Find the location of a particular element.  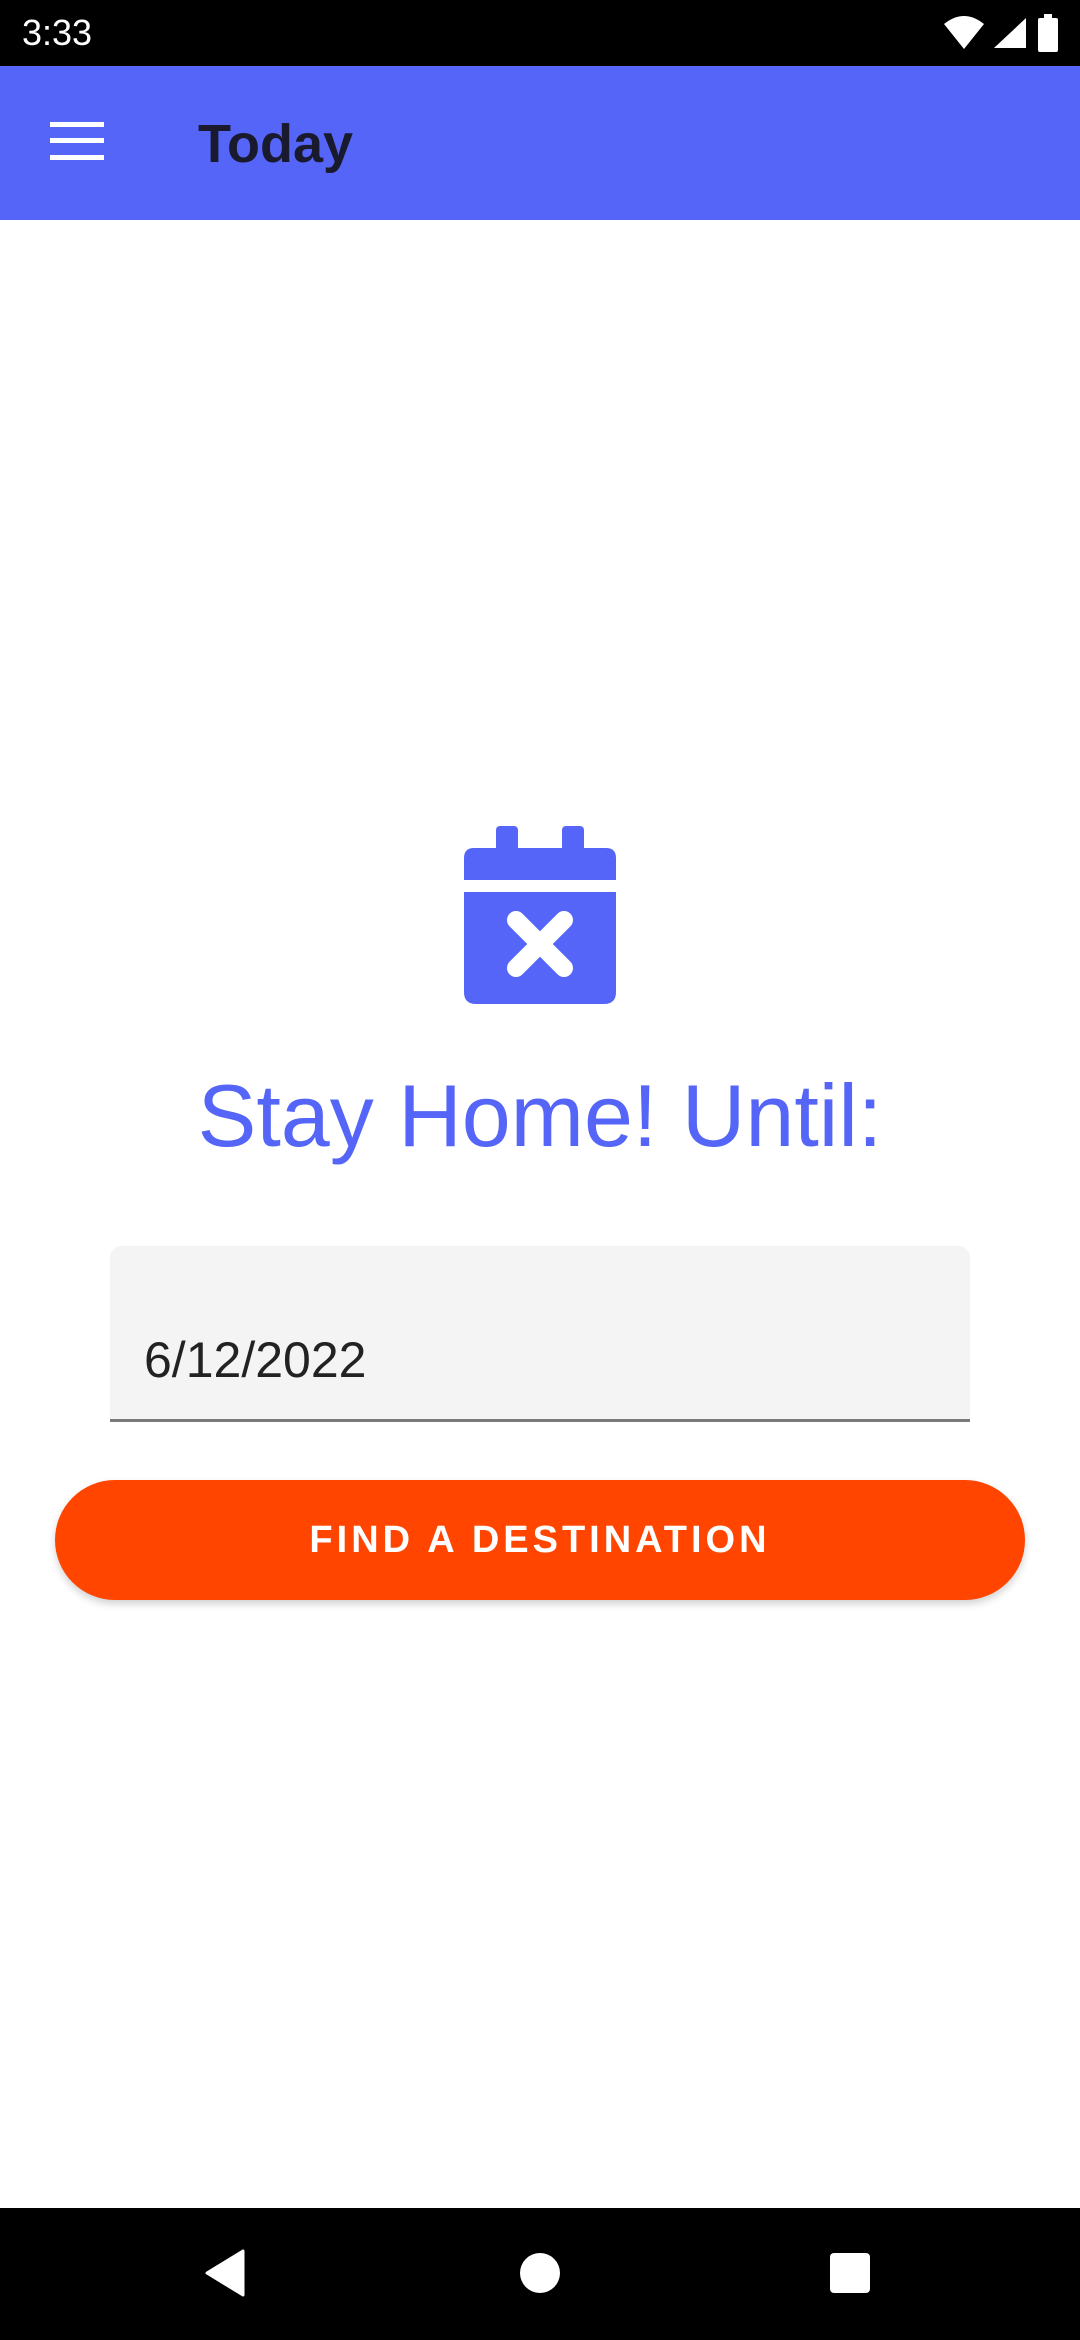

status-bar: 3:33 is located at coordinates (540, 33).